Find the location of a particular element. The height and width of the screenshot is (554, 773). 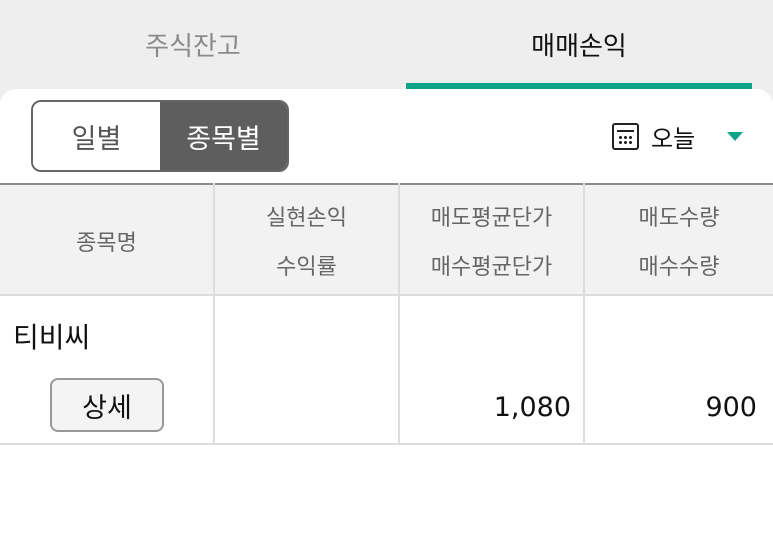

calendar-icon is located at coordinates (625, 136).